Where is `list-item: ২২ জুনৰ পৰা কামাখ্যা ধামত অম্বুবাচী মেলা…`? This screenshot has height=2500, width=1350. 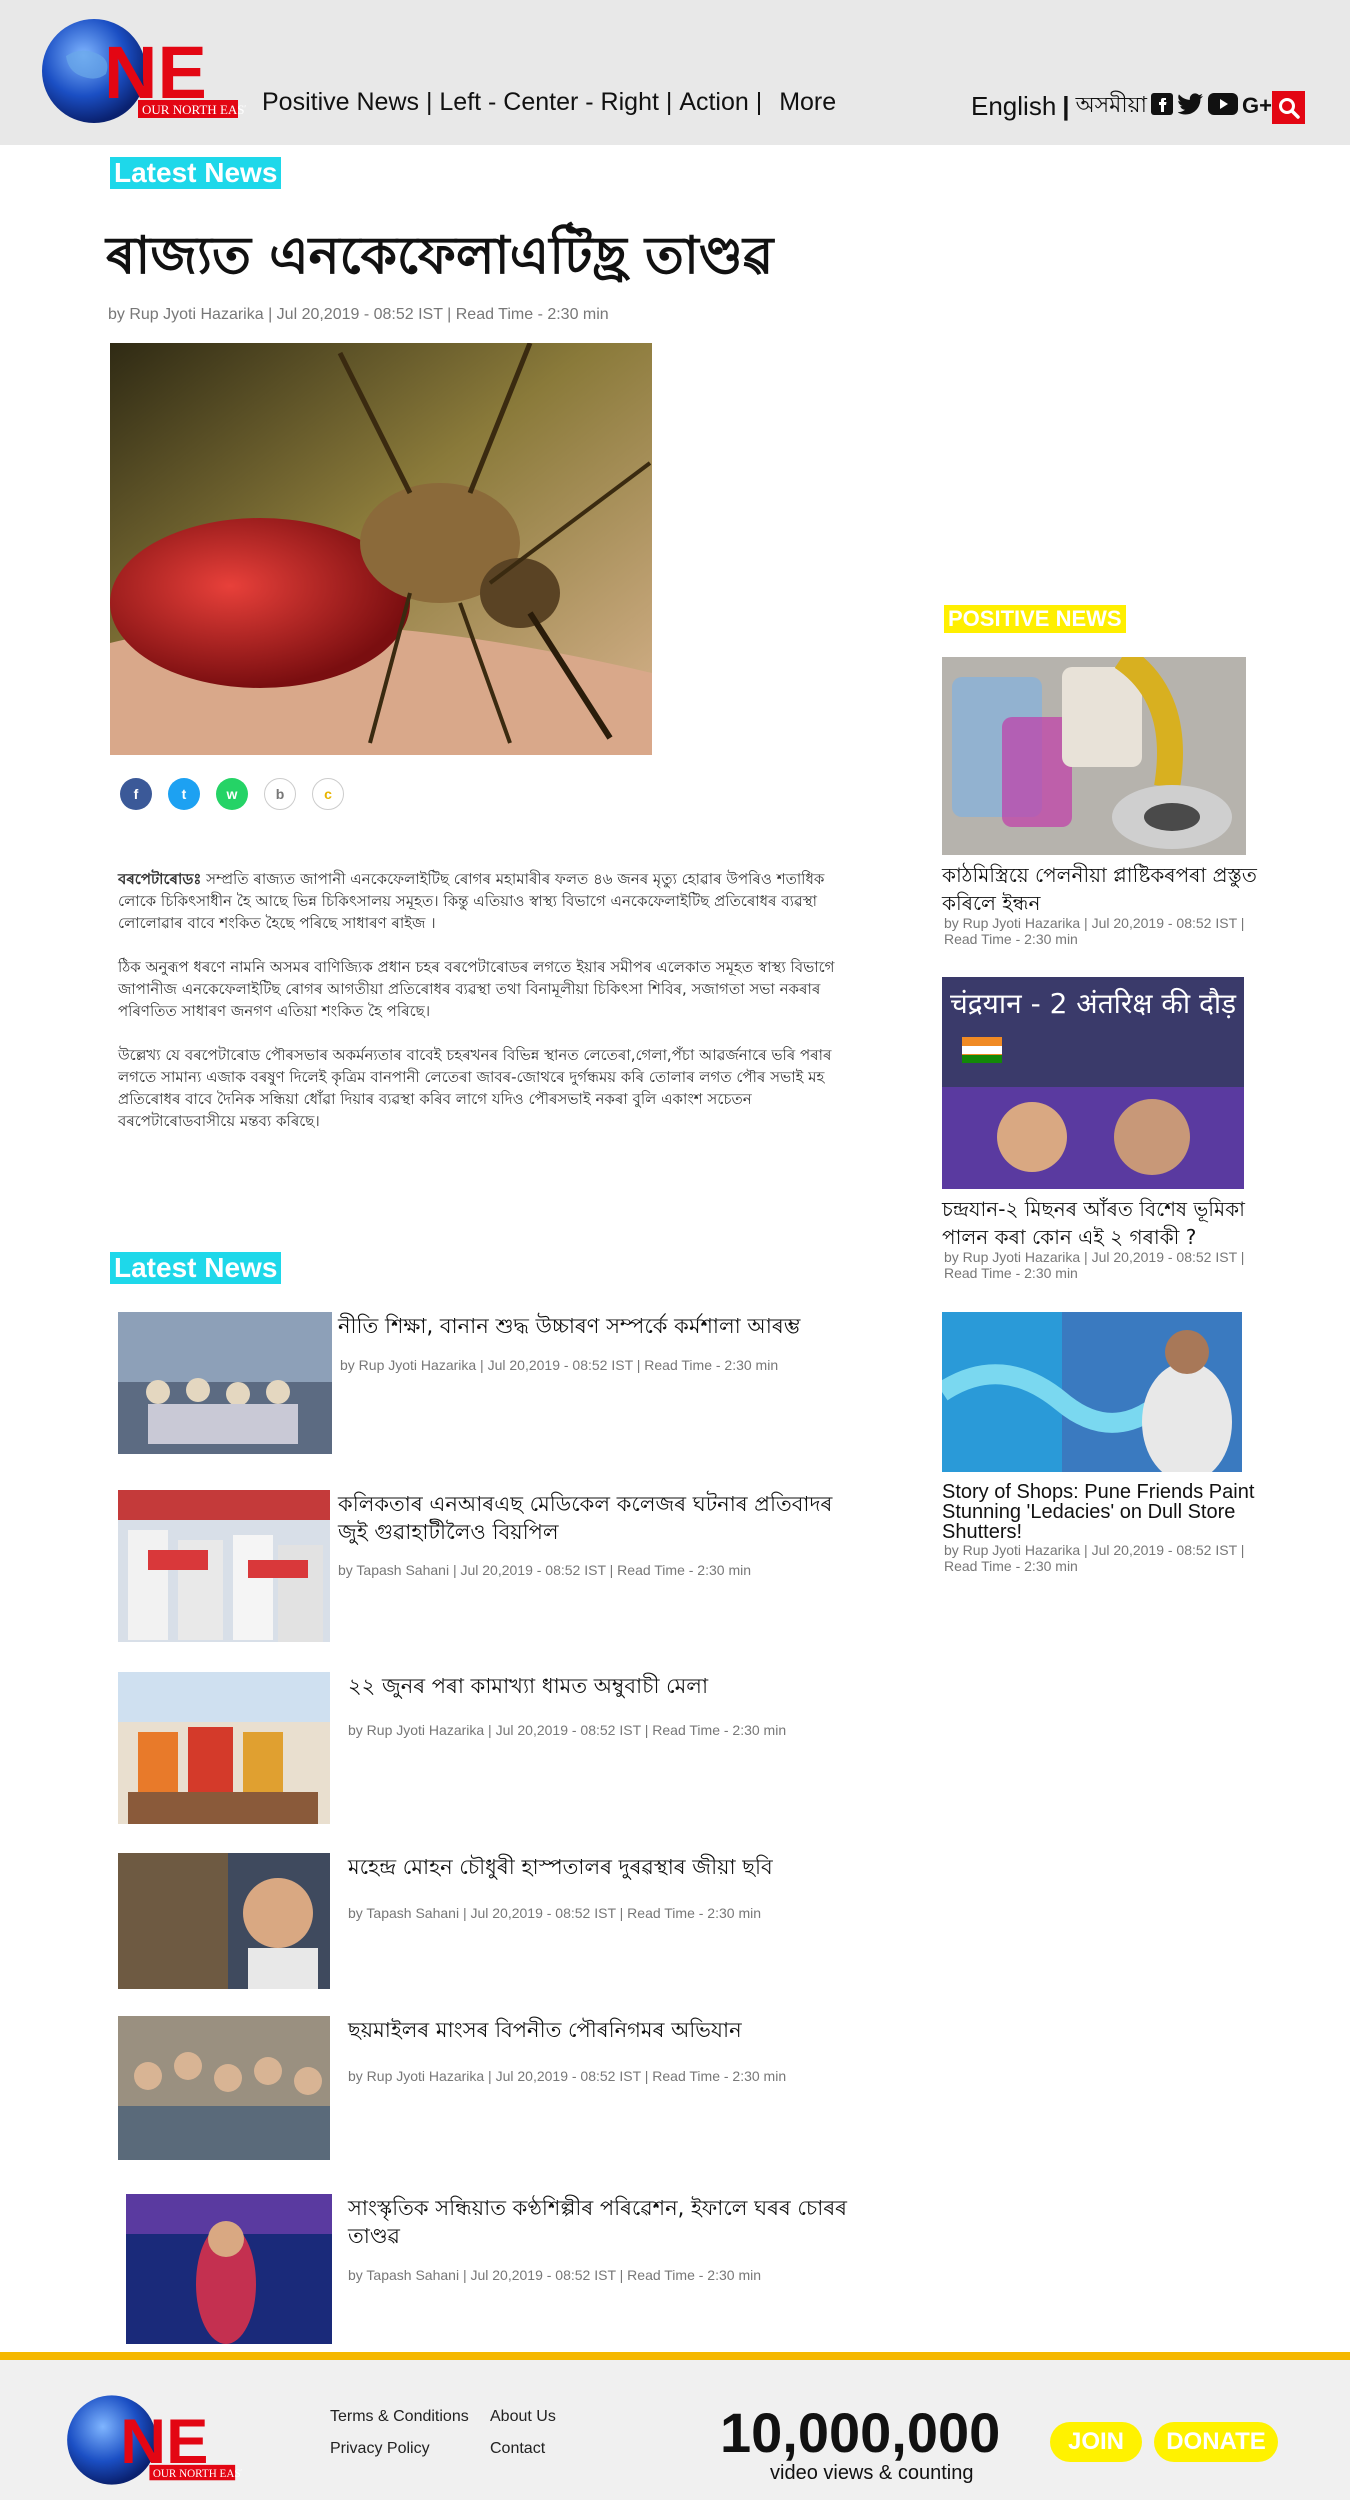 list-item: ২২ জুনৰ পৰা কামাখ্যা ধামত অম্বুবাচী মেলা… is located at coordinates (498, 1748).